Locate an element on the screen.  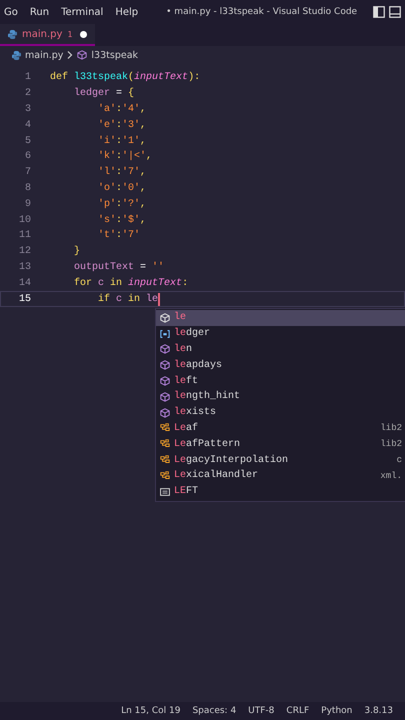
suggestion-item: LeafPattern lib2 is located at coordinates (280, 444).